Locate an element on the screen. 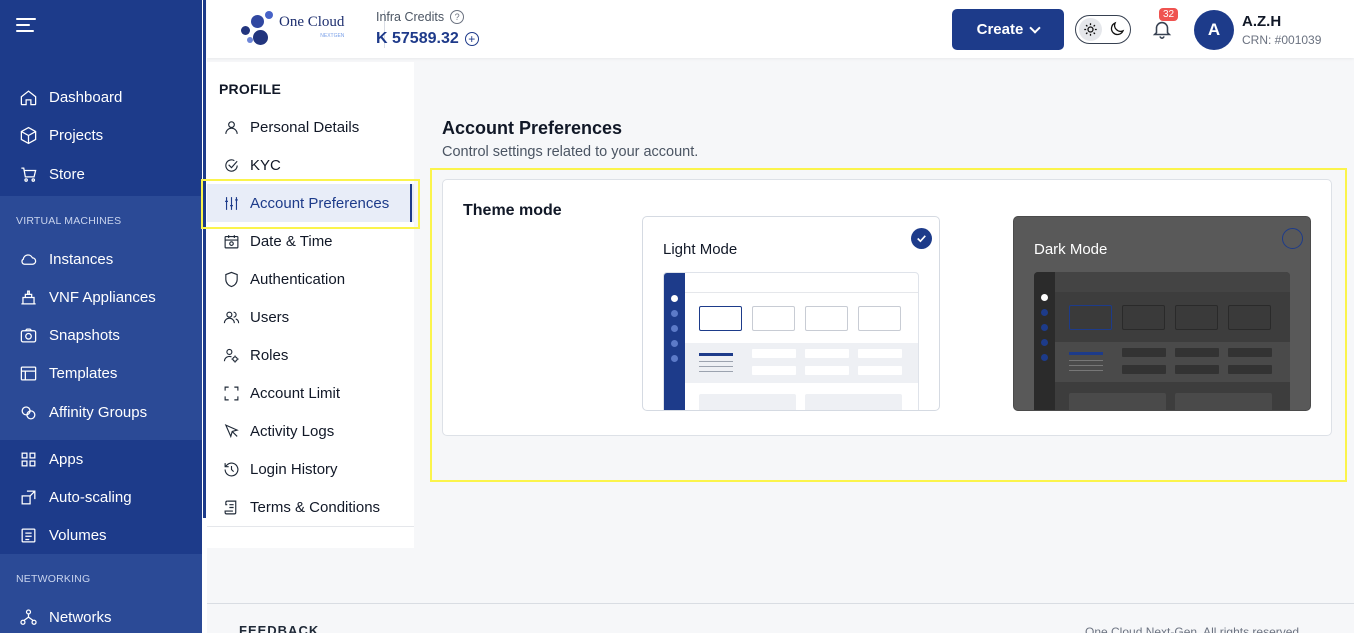 The image size is (1354, 633). sidebar-item-auto-scaling: Auto-scaling is located at coordinates (101, 497).